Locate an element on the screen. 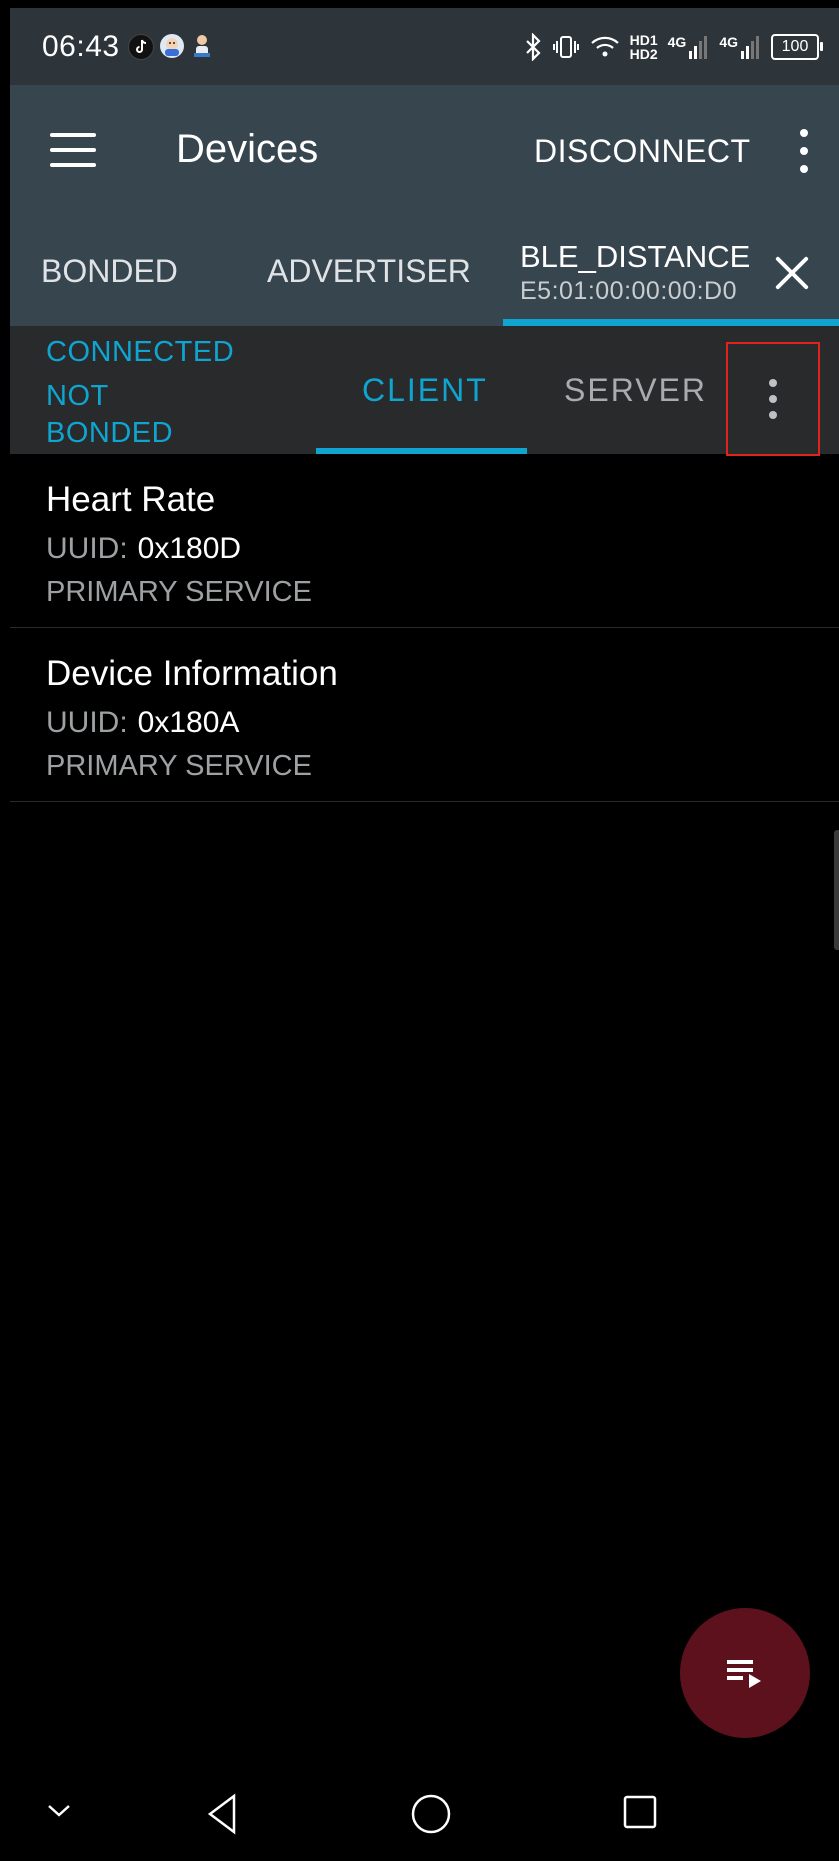 Image resolution: width=839 pixels, height=1861 pixels. close-icon is located at coordinates (792, 273).